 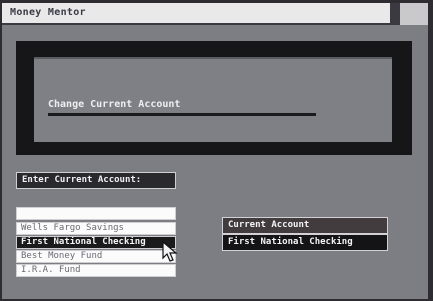 I want to click on enter-account-label: Enter Current Account:, so click(x=82, y=180).